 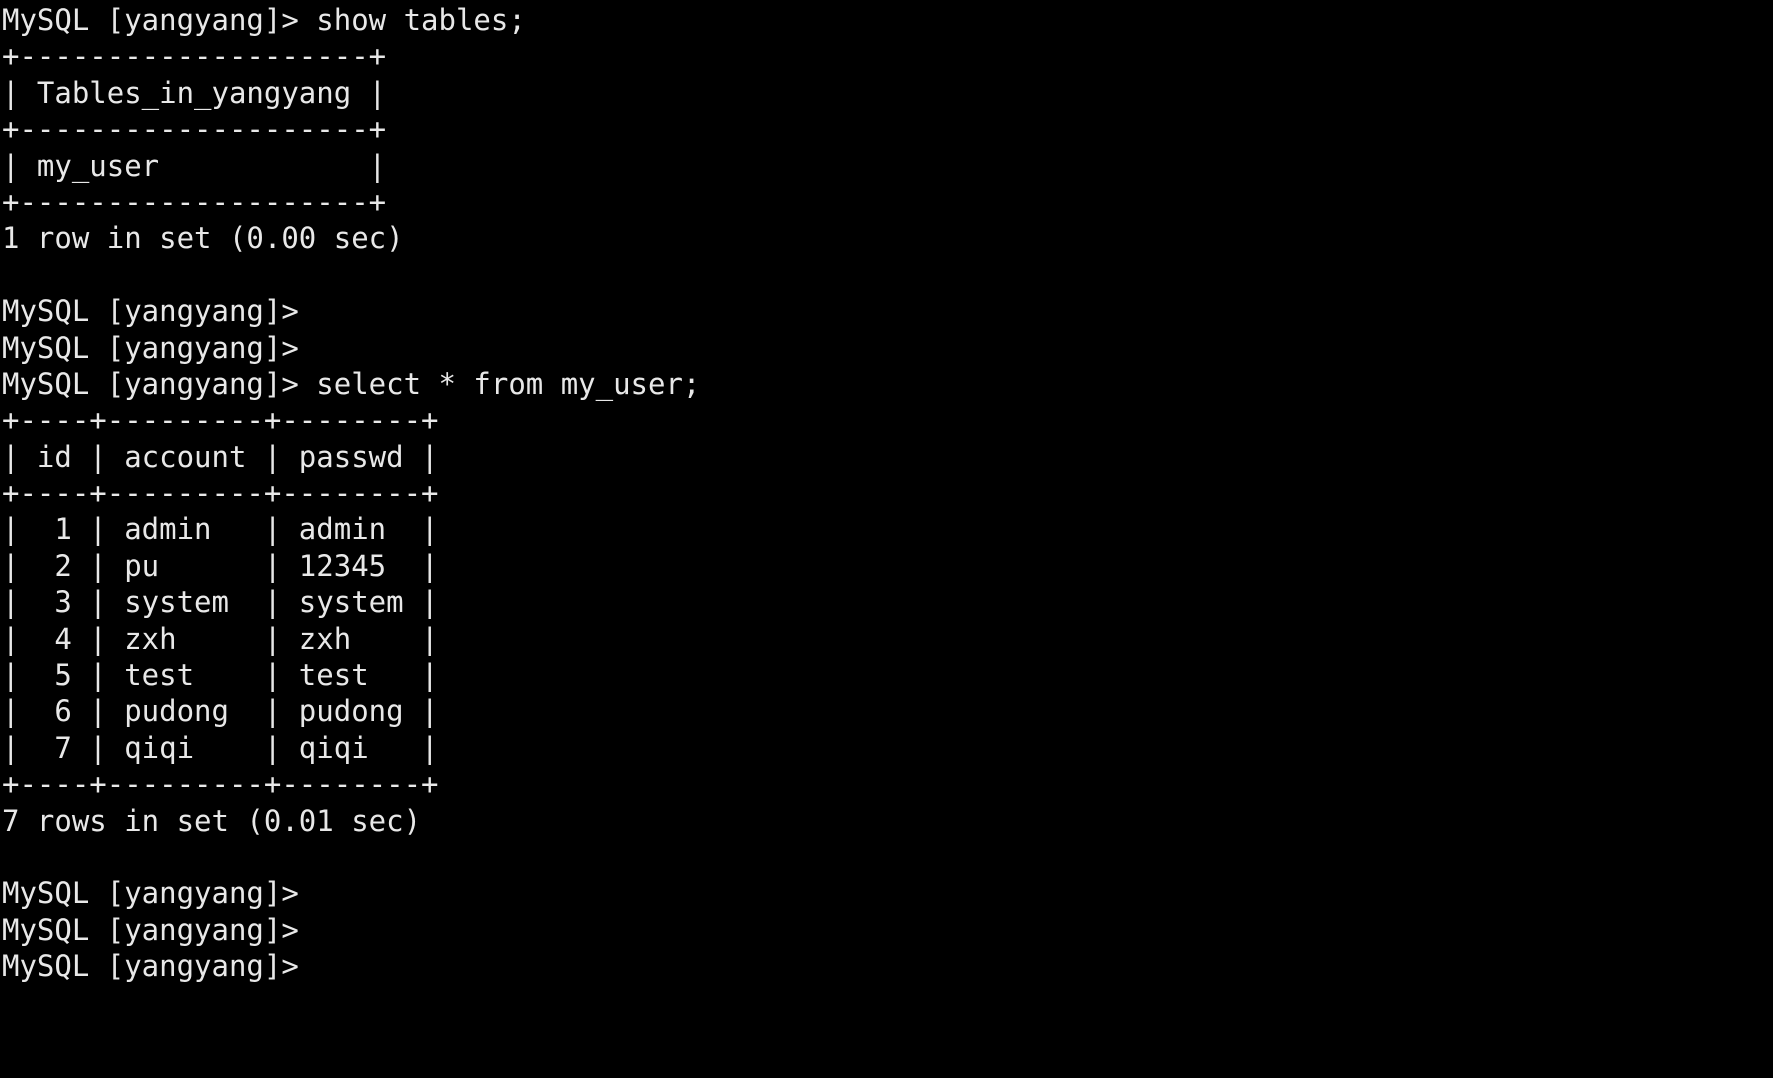 I want to click on terminal-line: | Tables_in_yangyang |, so click(x=194, y=92).